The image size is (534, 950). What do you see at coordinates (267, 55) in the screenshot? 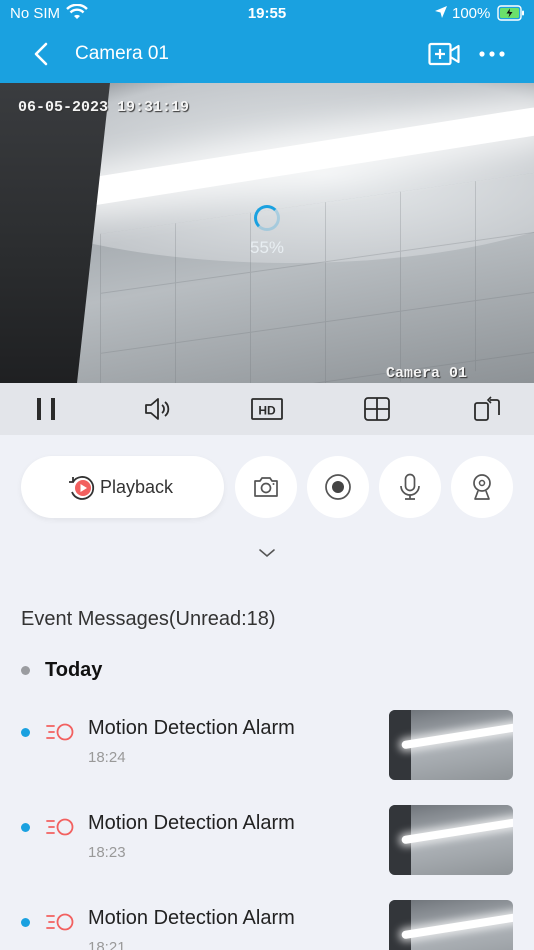
I see `nav-bar: Camera 01` at bounding box center [267, 55].